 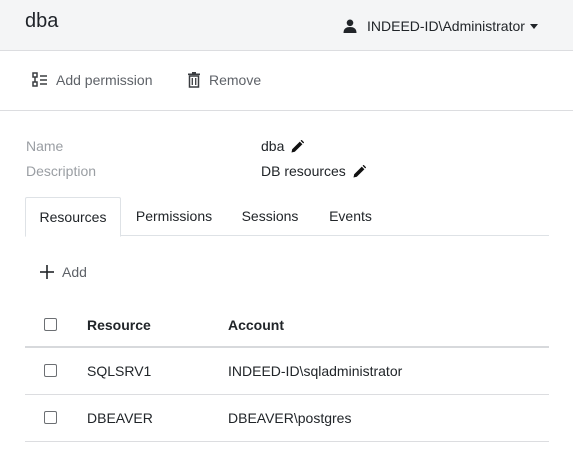 What do you see at coordinates (315, 371) in the screenshot?
I see `account-cell: INDEED-ID\sqladministrator` at bounding box center [315, 371].